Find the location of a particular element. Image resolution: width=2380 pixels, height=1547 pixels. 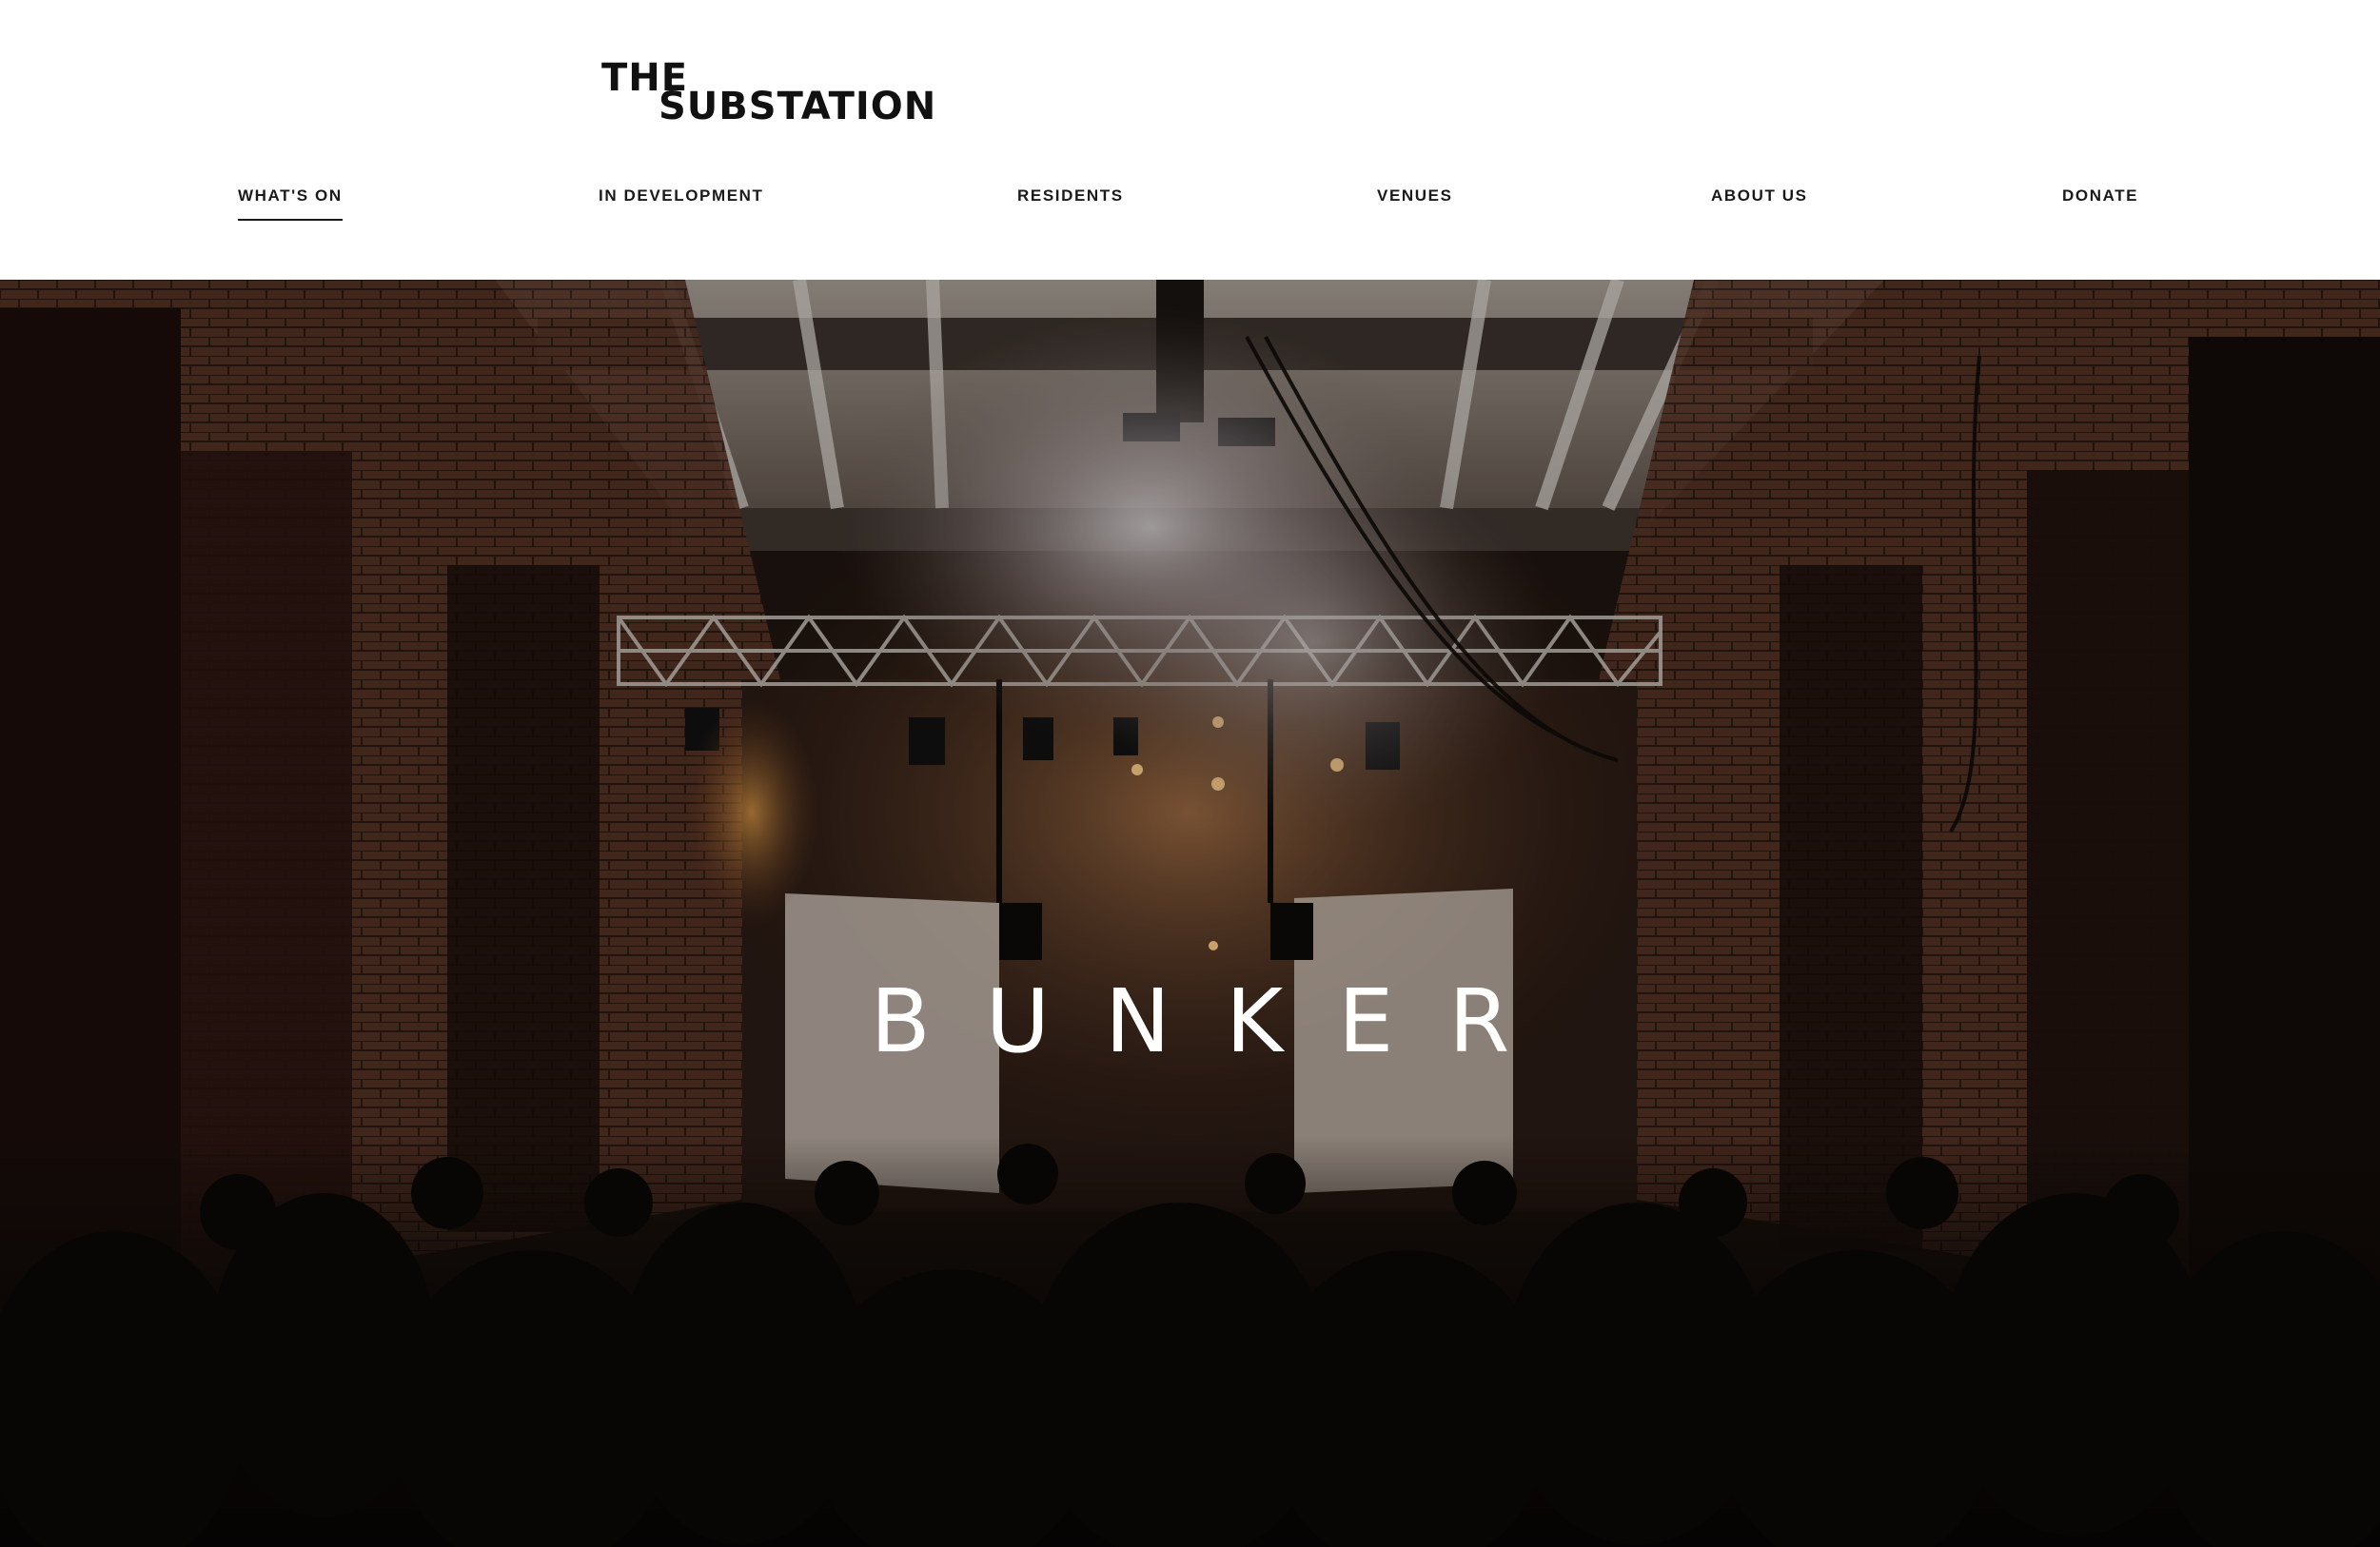

logo-line-substation: SUBSTATION is located at coordinates (798, 107).